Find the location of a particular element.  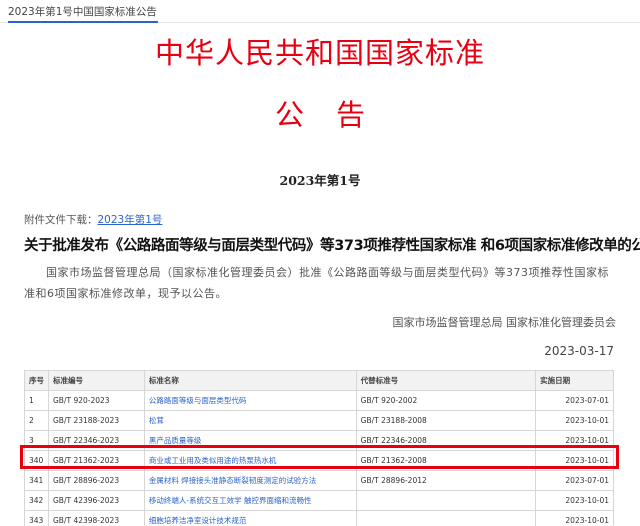

issuing-authority: 国家市场监督管理总局 国家标准化管理委员会 is located at coordinates (504, 322).